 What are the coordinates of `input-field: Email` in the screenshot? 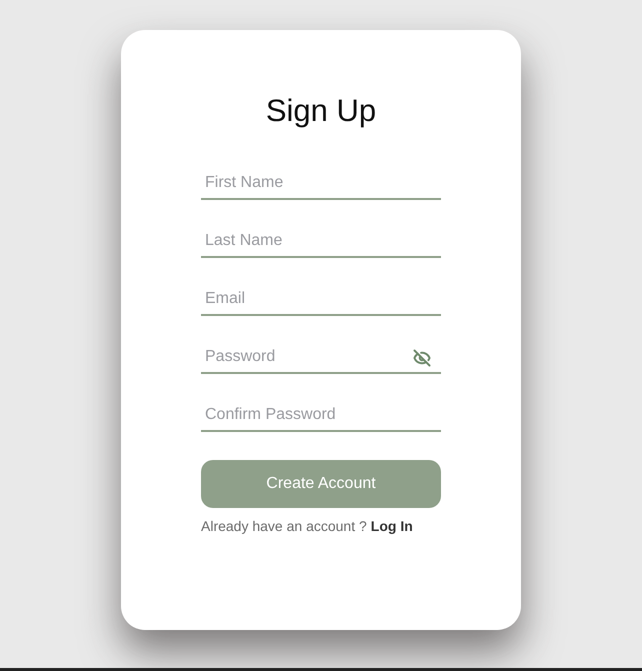 It's located at (321, 296).